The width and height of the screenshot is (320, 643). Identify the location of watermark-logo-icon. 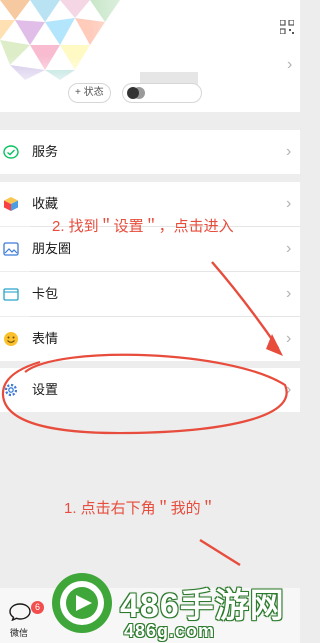
(82, 603).